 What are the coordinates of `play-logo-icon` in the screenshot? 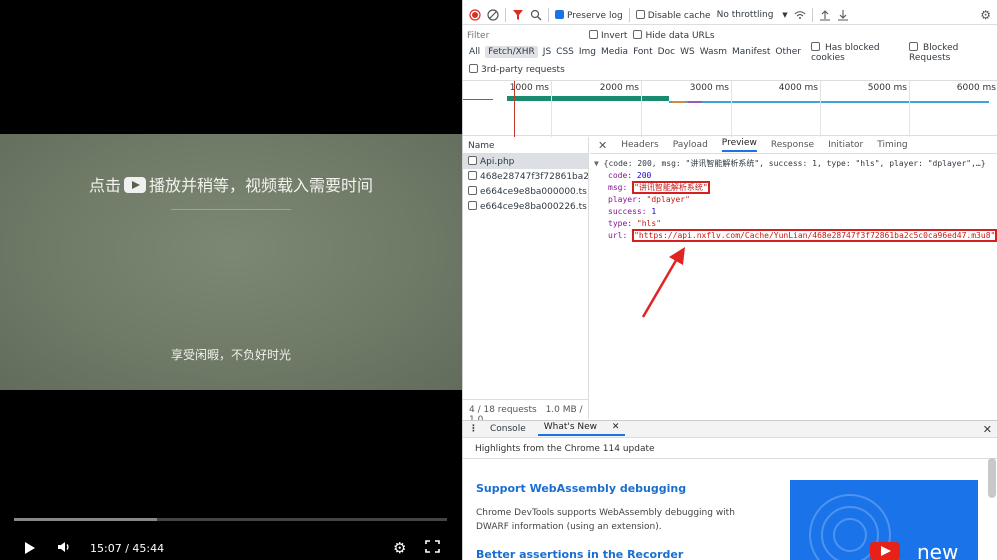 It's located at (135, 185).